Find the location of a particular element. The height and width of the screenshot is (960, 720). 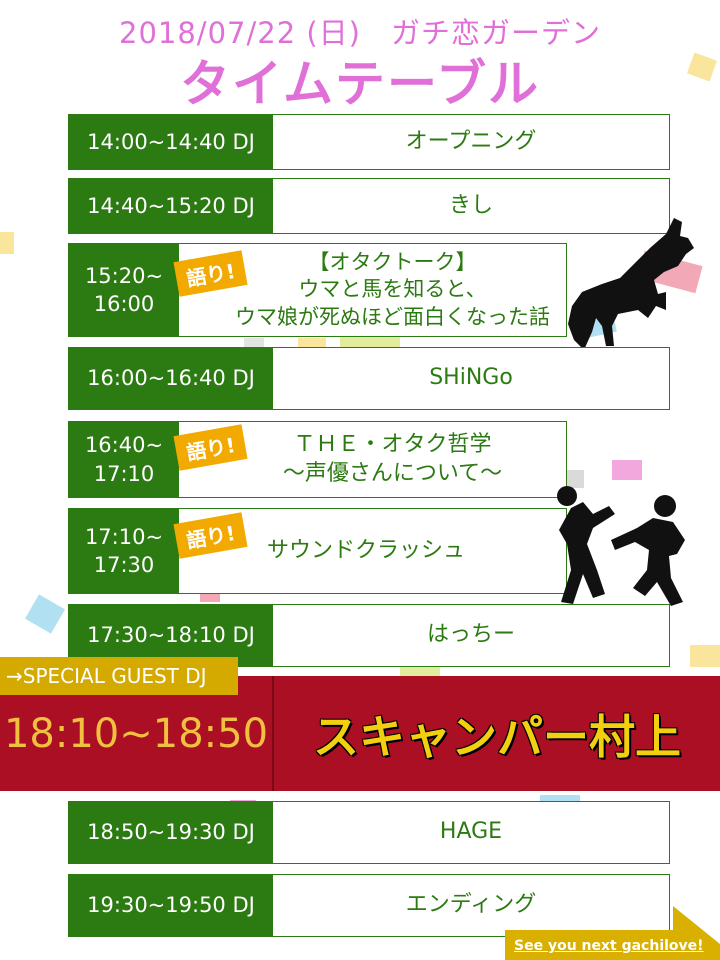

time-start: 15:20~ is located at coordinates (124, 275).